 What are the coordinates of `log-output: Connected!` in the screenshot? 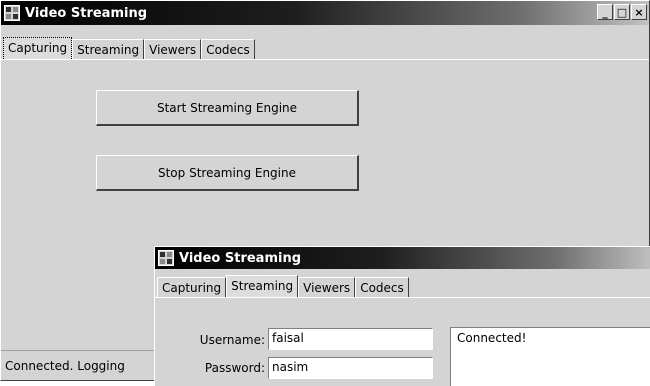 It's located at (550, 356).